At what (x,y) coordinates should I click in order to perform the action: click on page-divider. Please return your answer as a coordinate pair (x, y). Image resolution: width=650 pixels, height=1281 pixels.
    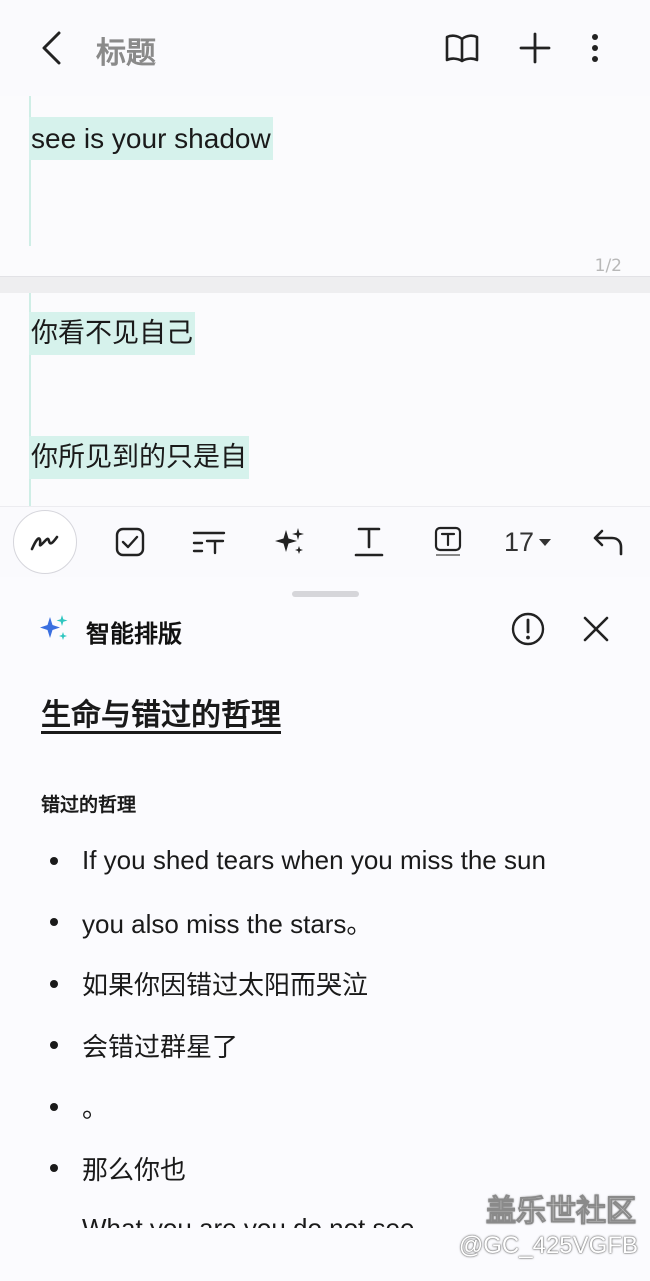
    Looking at the image, I should click on (325, 285).